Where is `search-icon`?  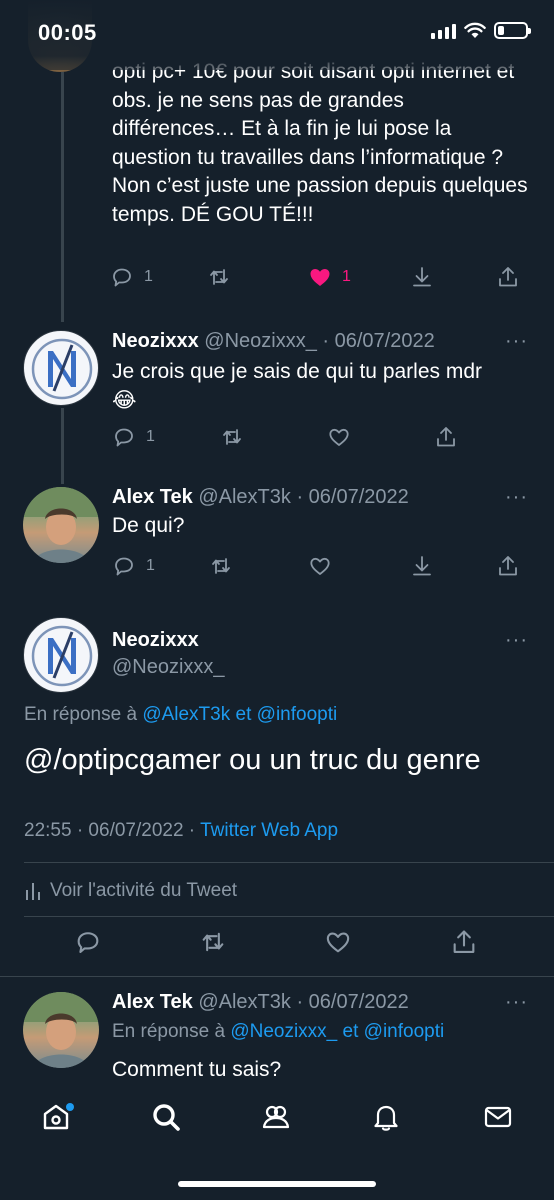
search-icon is located at coordinates (166, 1117).